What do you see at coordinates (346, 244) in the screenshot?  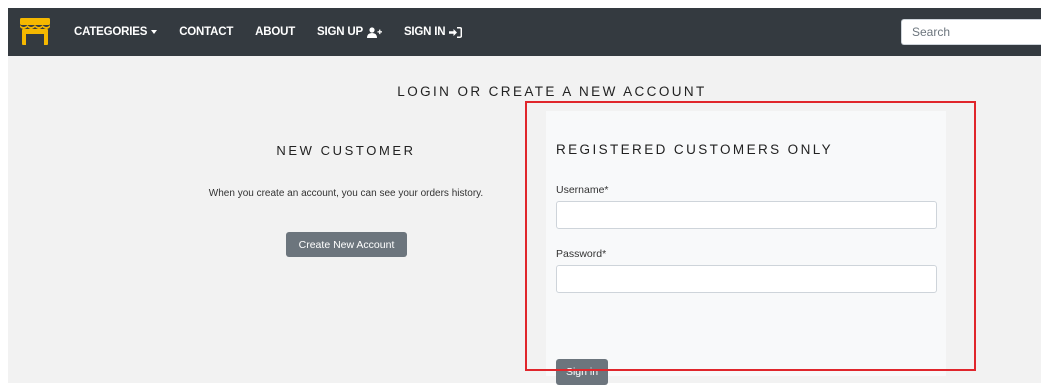 I see `create-account-button: Create New Account` at bounding box center [346, 244].